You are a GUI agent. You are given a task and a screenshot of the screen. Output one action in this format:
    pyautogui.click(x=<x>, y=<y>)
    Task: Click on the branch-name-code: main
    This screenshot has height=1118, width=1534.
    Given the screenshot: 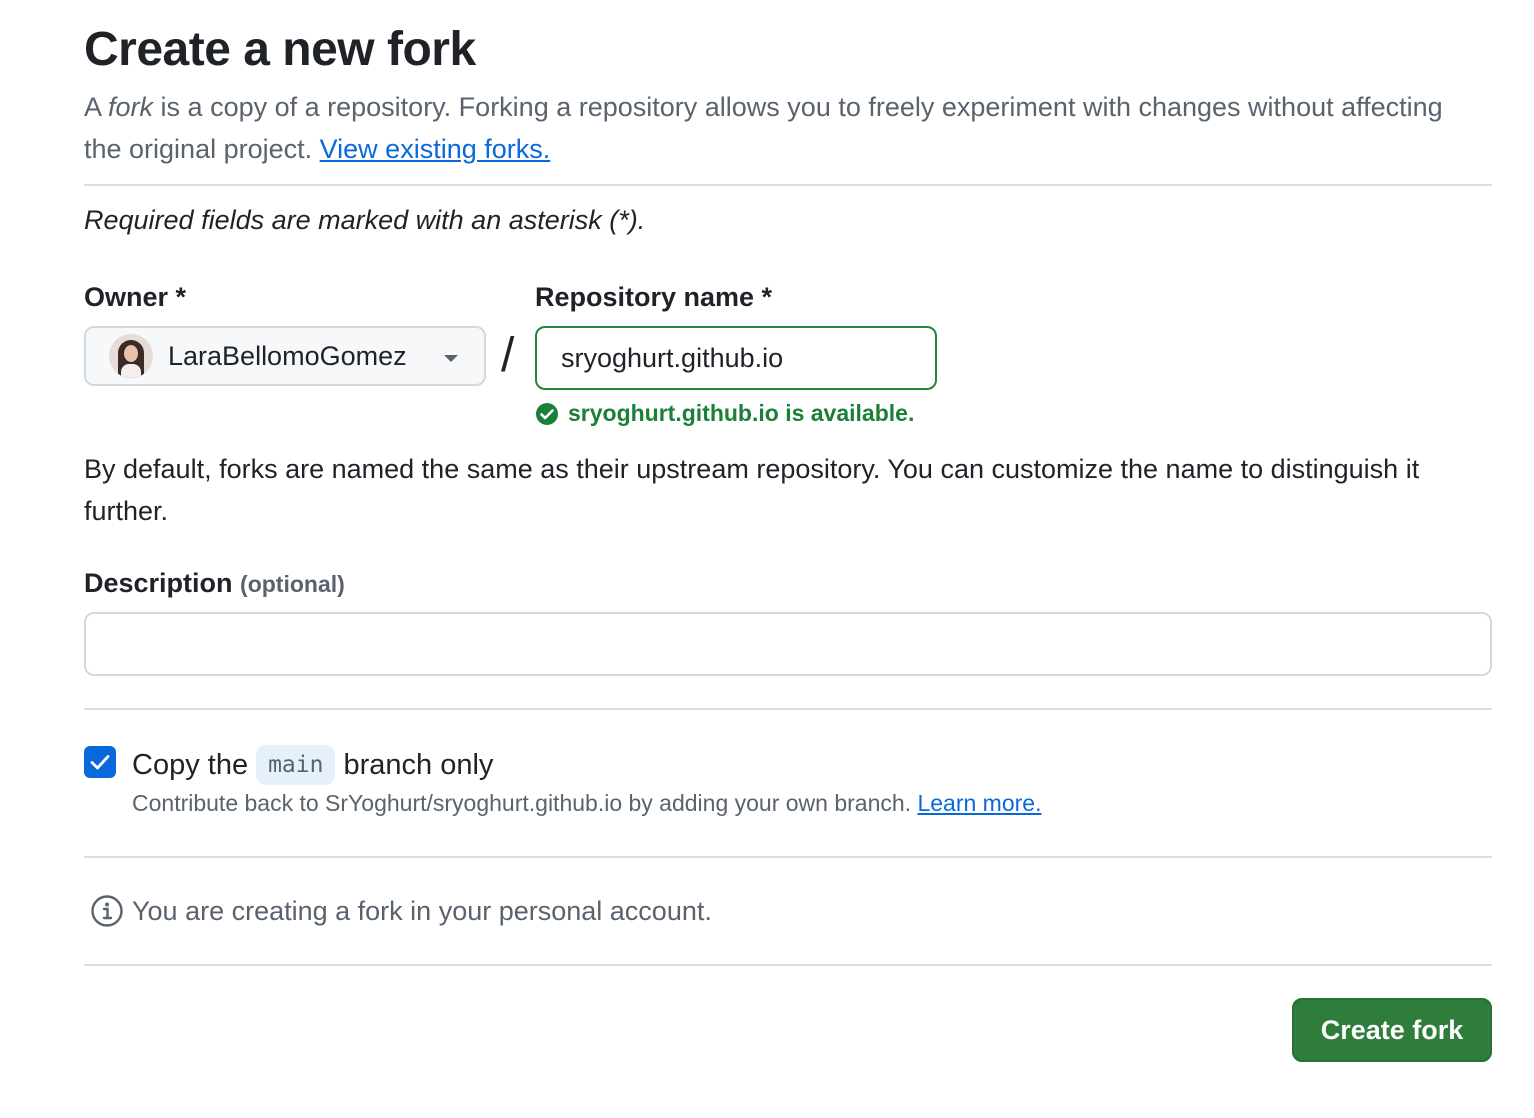 What is the action you would take?
    pyautogui.click(x=296, y=765)
    